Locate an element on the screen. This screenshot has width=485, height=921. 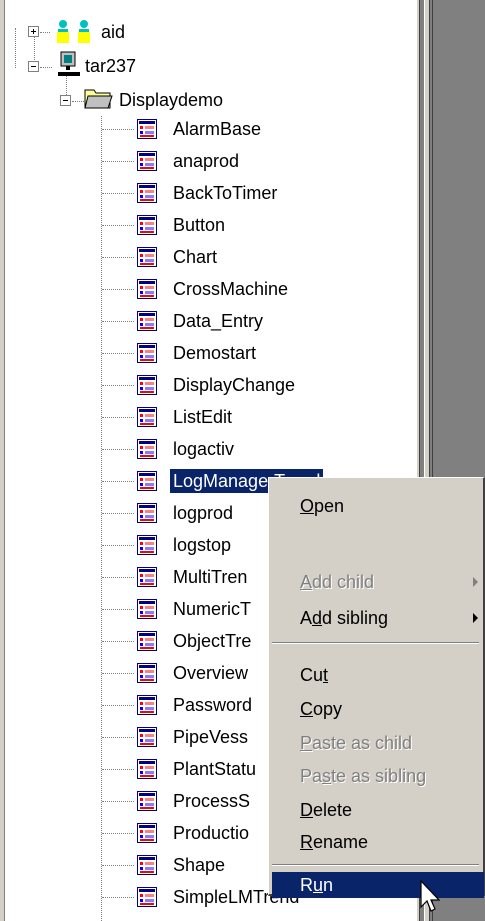
menu-paste-as-sibling: Paste as sibling is located at coordinates (363, 776).